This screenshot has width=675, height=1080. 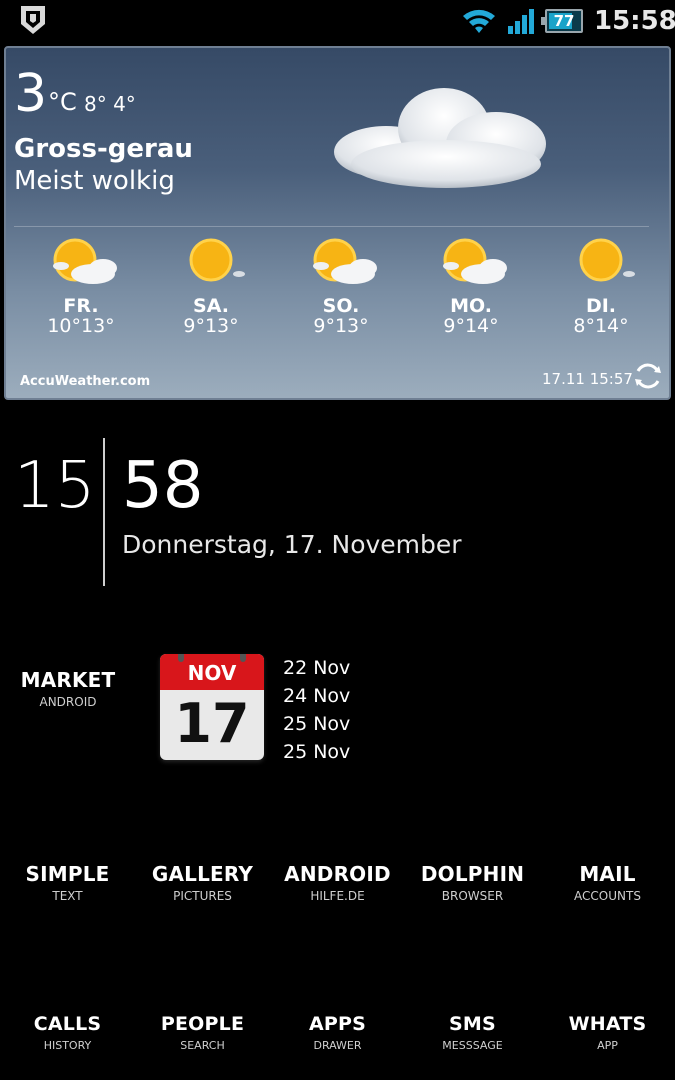 What do you see at coordinates (68, 680) in the screenshot?
I see `shortcut-title: MARKET` at bounding box center [68, 680].